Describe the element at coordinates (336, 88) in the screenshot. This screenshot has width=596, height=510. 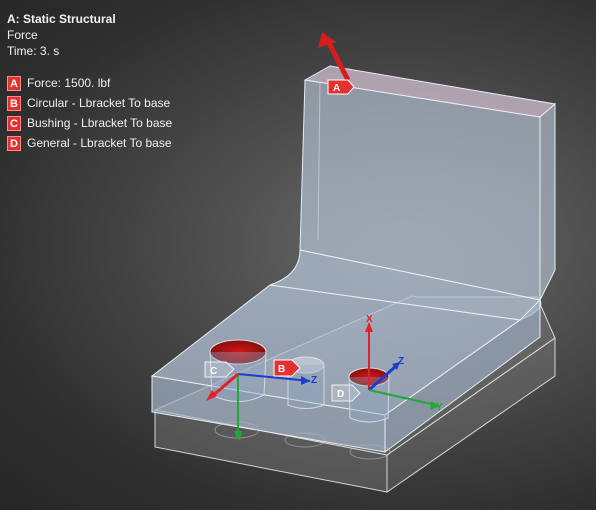
I see `label-a-text: A` at that location.